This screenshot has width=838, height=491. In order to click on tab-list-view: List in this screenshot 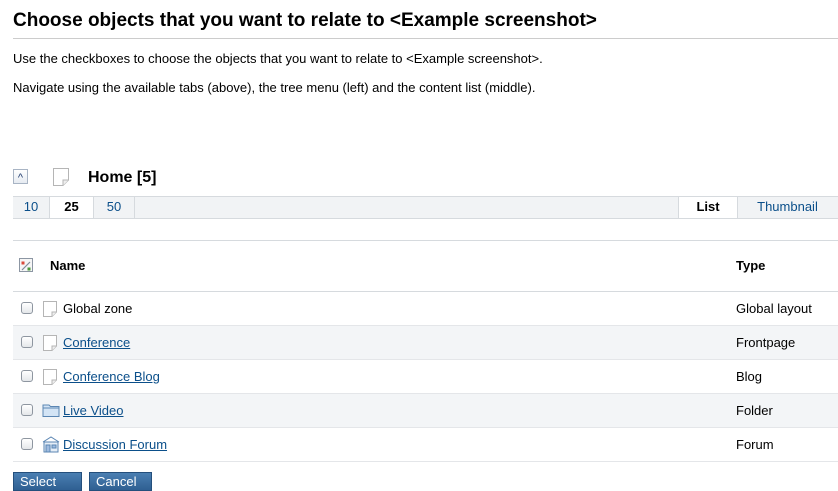, I will do `click(708, 207)`.